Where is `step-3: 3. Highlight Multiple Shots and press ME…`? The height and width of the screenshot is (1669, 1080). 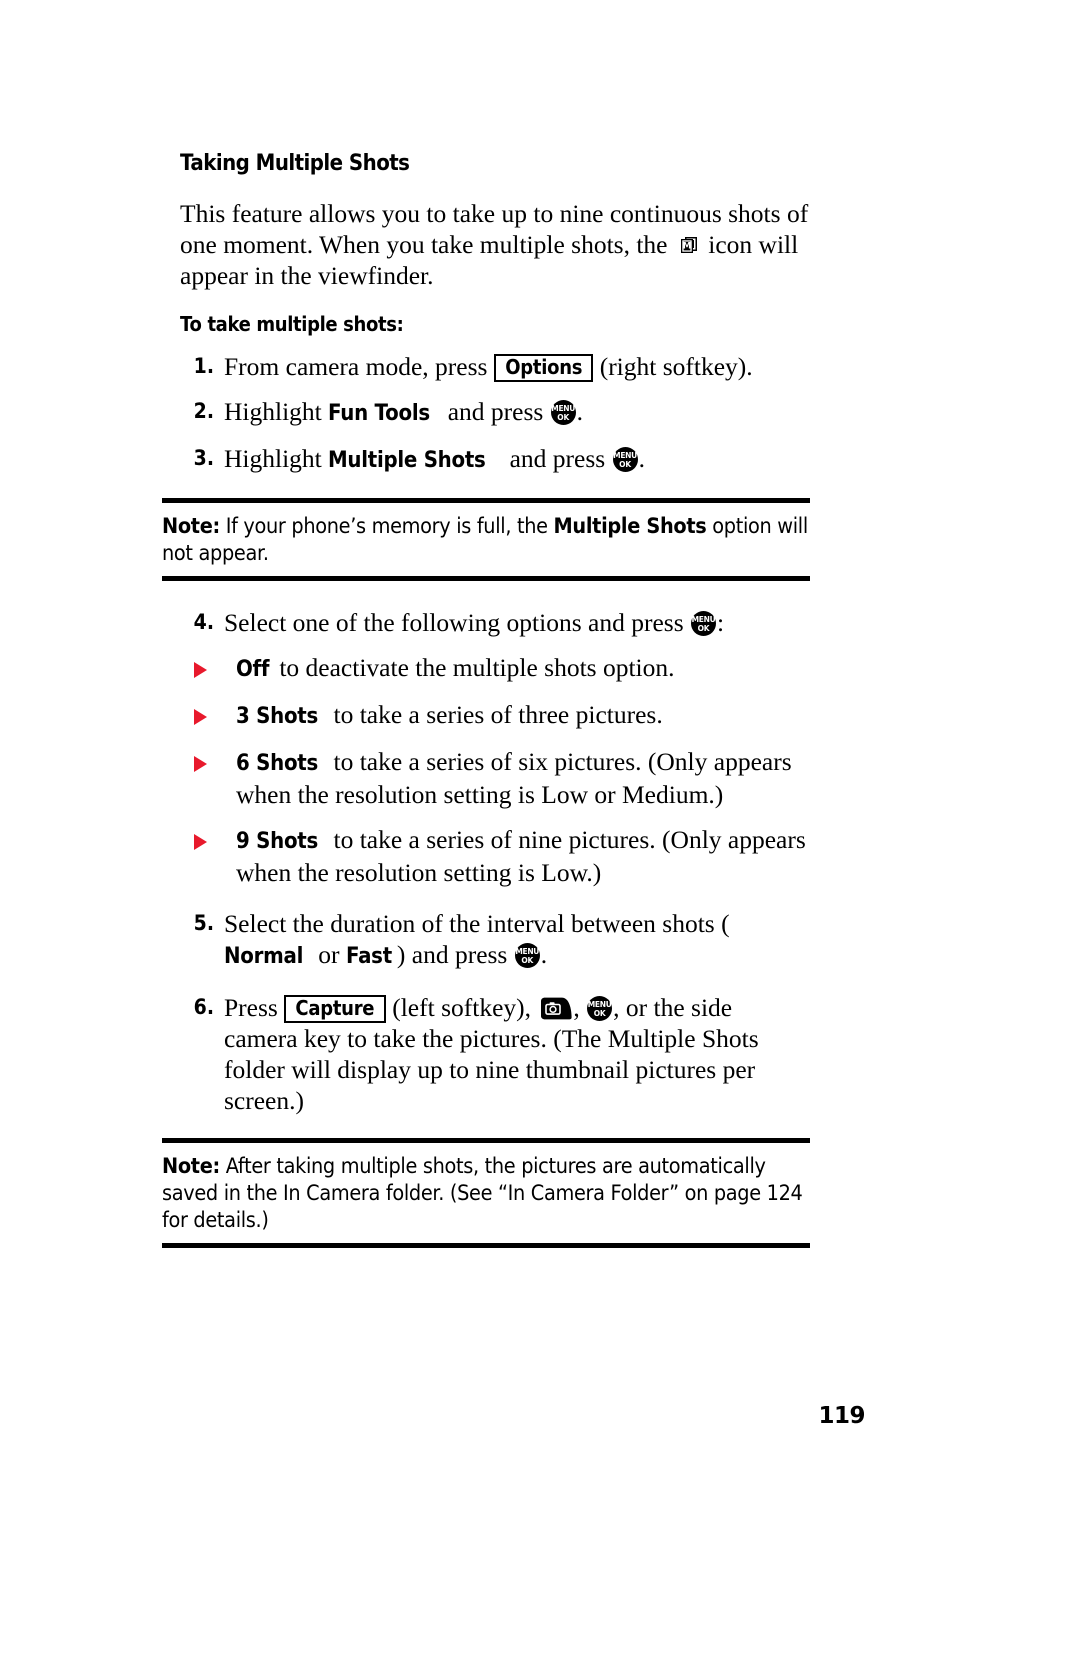
step-3: 3. Highlight Multiple Shots and press ME… is located at coordinates (495, 459).